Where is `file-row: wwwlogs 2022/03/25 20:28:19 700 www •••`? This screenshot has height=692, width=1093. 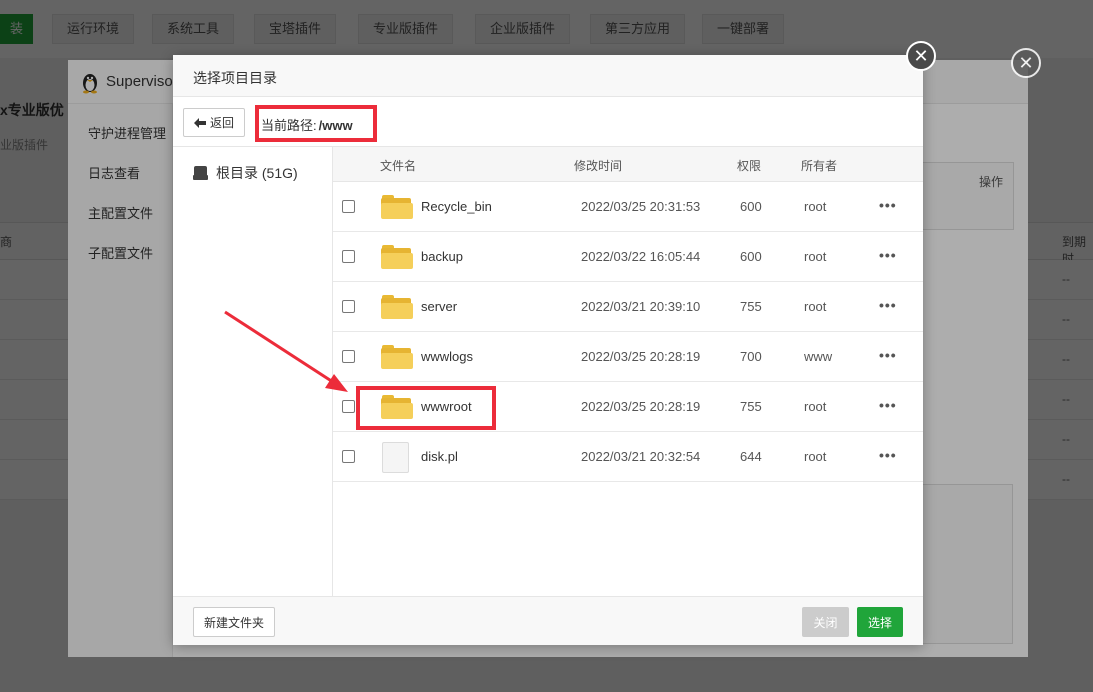 file-row: wwwlogs 2022/03/25 20:28:19 700 www ••• is located at coordinates (628, 357).